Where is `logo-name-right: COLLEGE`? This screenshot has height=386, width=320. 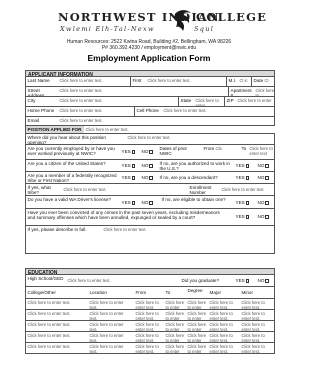
logo-name-right: COLLEGE is located at coordinates (232, 17).